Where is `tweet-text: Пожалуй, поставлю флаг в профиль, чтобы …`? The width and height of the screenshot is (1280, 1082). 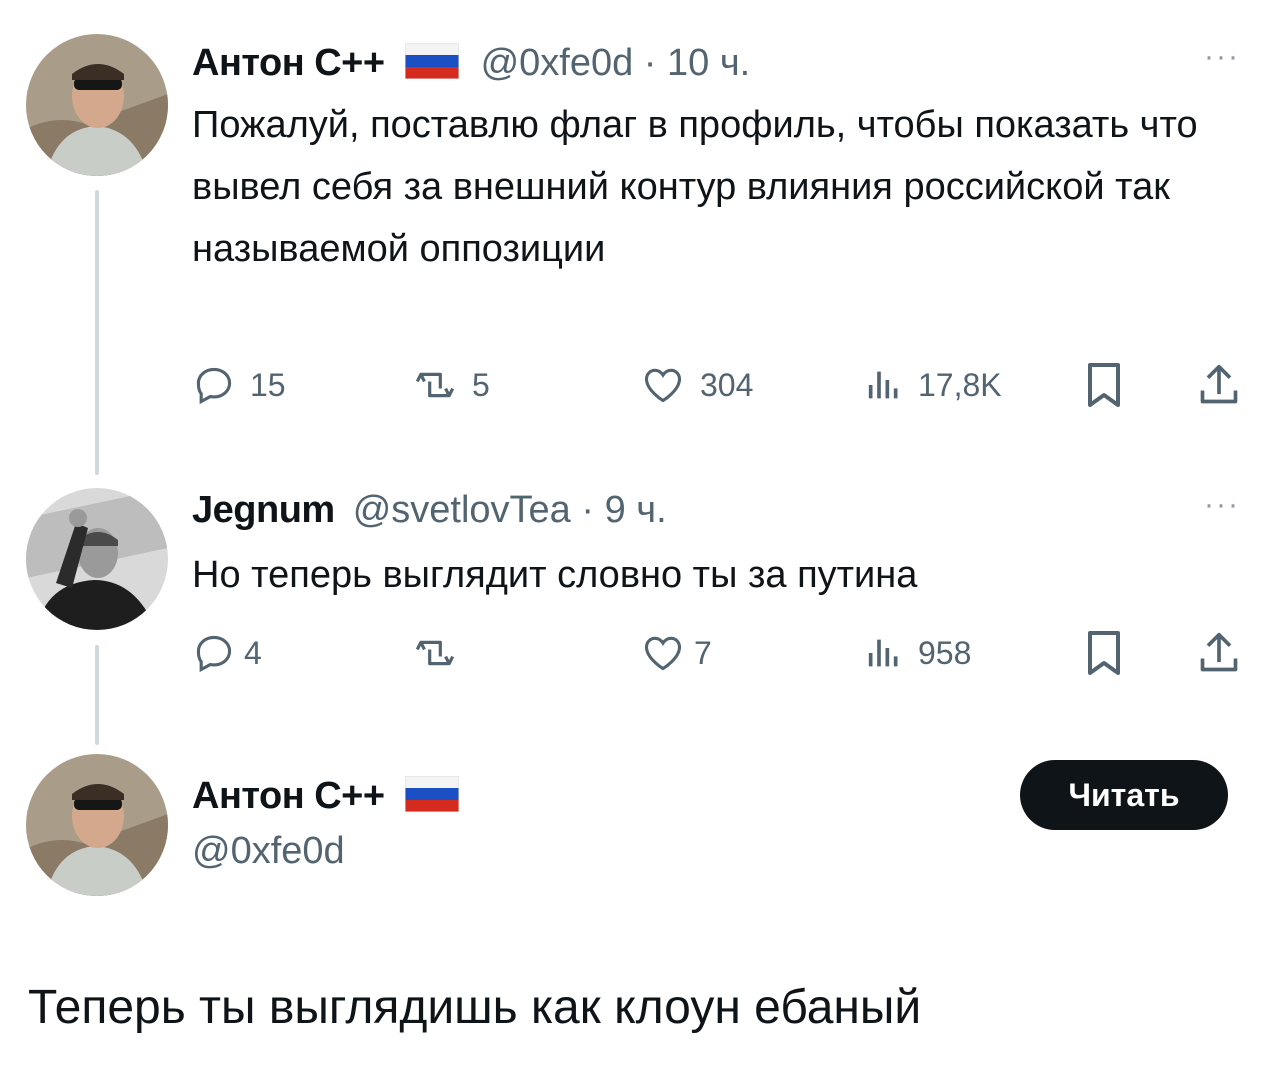 tweet-text: Пожалуй, поставлю флаг в профиль, чтобы … is located at coordinates (695, 187).